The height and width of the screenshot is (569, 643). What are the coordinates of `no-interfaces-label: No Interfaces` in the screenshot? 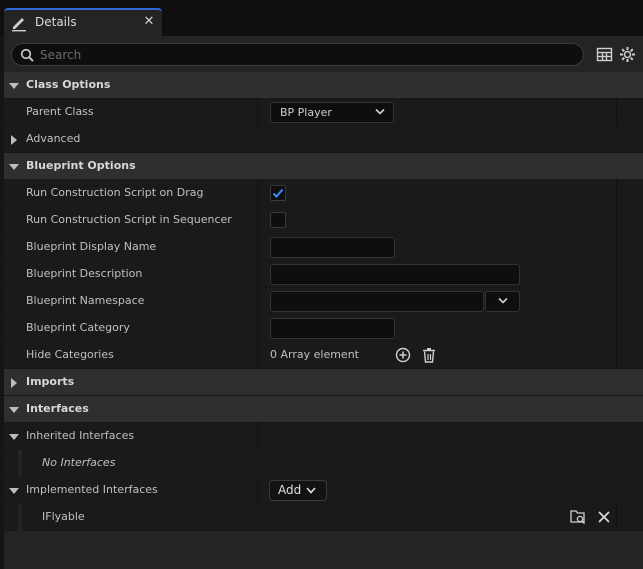 It's located at (79, 462).